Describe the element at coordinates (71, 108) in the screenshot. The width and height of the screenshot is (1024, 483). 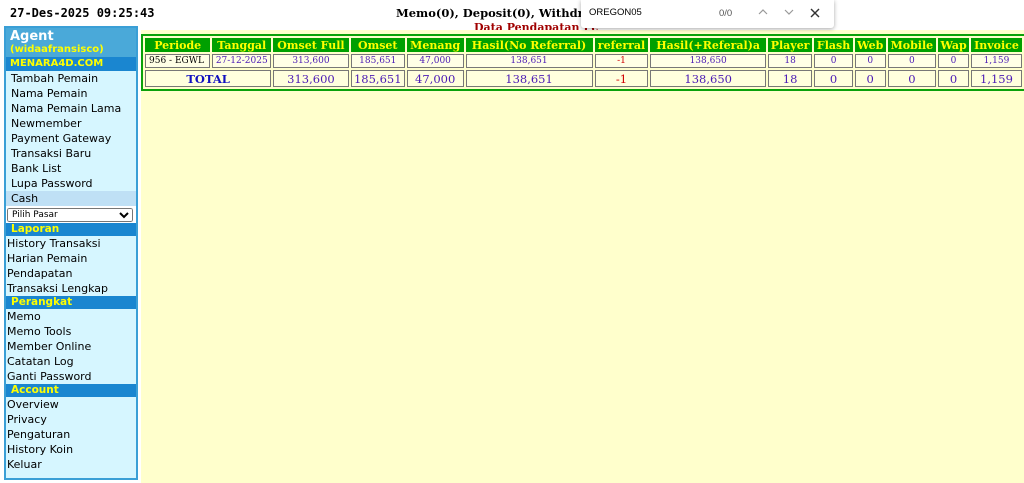
I see `sidebar-item-nama-pemain-lama: Nama Pemain Lama` at that location.